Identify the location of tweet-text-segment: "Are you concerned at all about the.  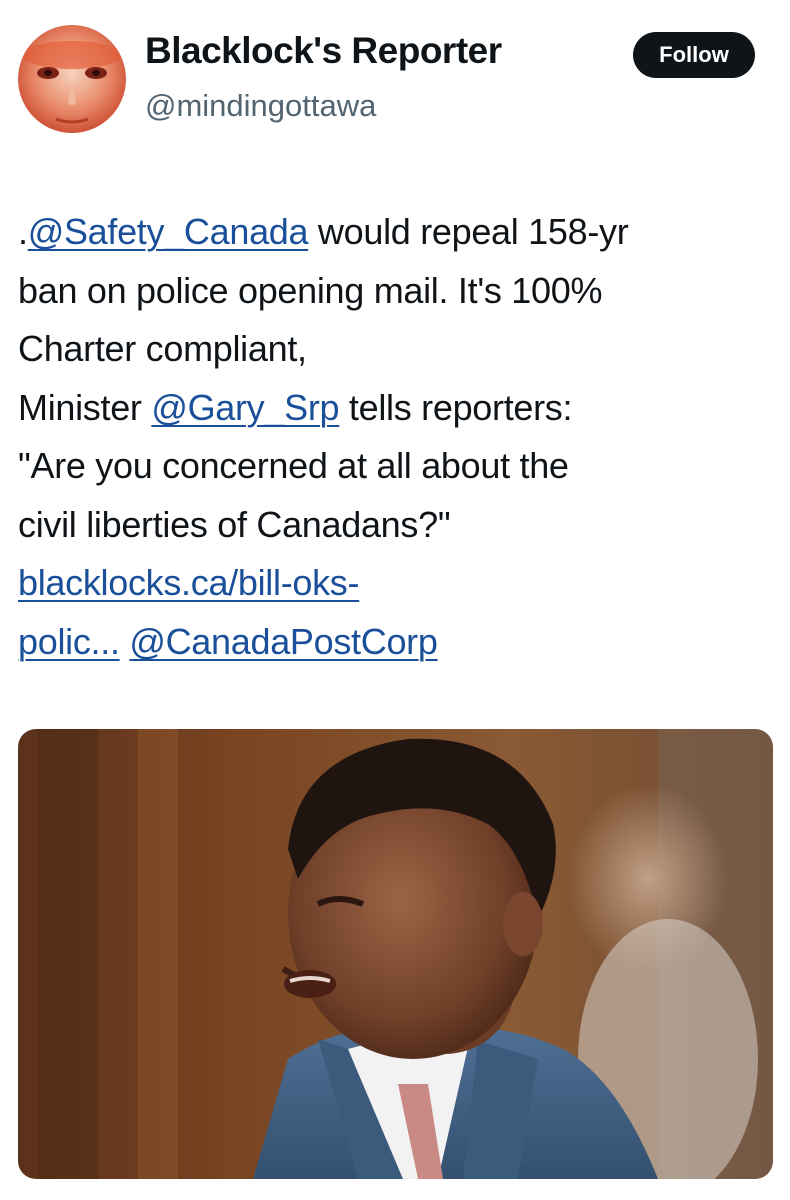
(293, 465).